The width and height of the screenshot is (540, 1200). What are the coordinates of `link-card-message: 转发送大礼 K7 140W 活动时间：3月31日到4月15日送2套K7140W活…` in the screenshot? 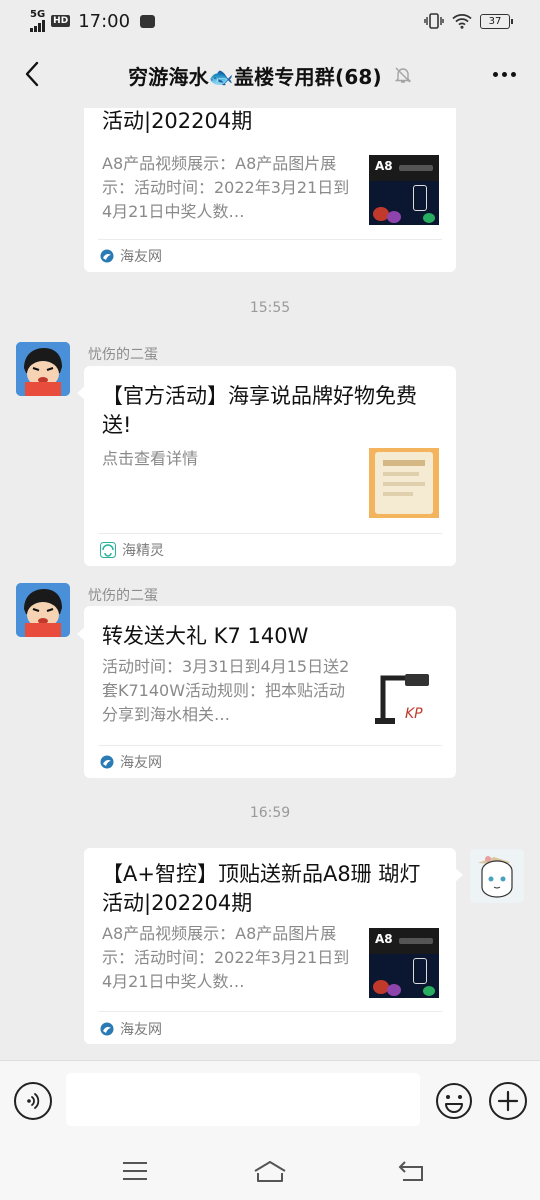 It's located at (270, 692).